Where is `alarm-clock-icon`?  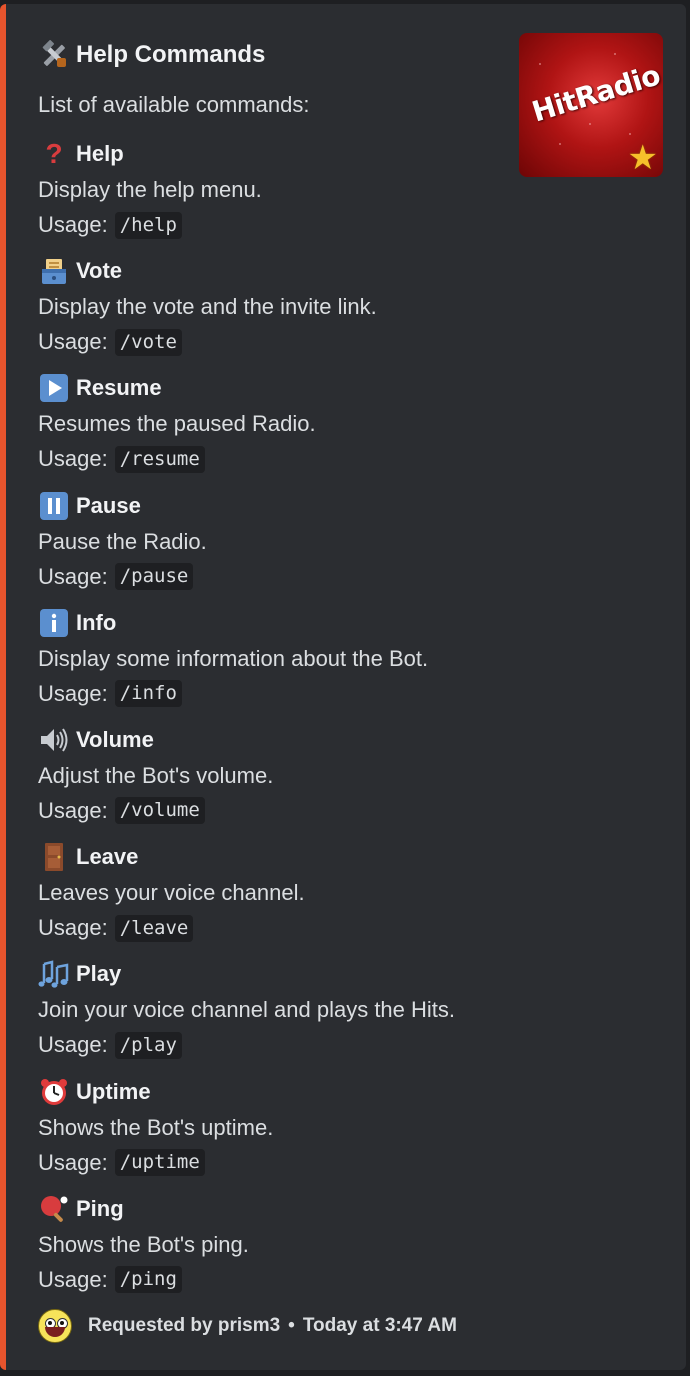
alarm-clock-icon is located at coordinates (54, 1092).